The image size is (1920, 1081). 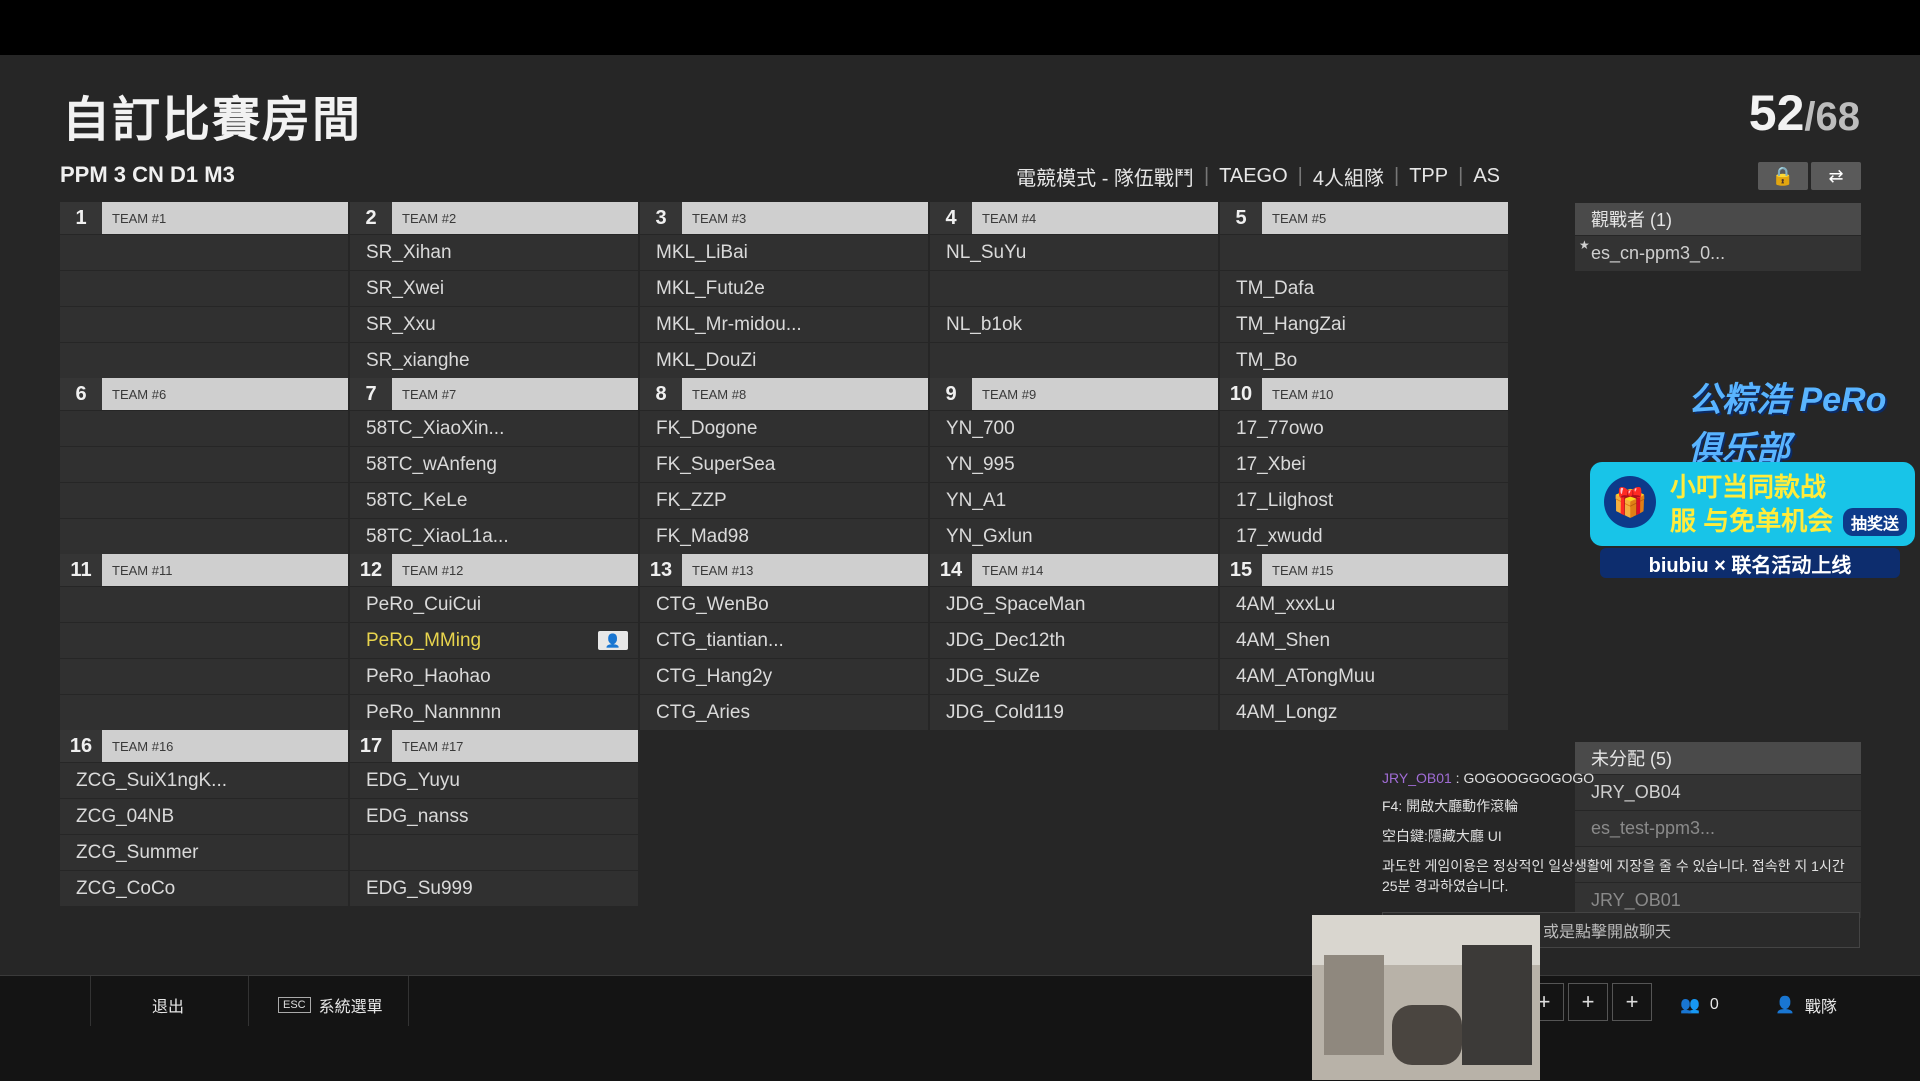 I want to click on team-header: 4 TEAM #4, so click(x=1074, y=218).